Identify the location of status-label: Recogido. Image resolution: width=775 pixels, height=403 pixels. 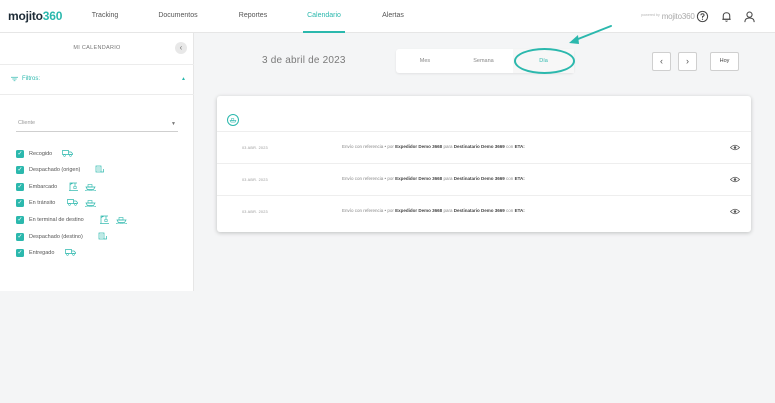
(41, 154).